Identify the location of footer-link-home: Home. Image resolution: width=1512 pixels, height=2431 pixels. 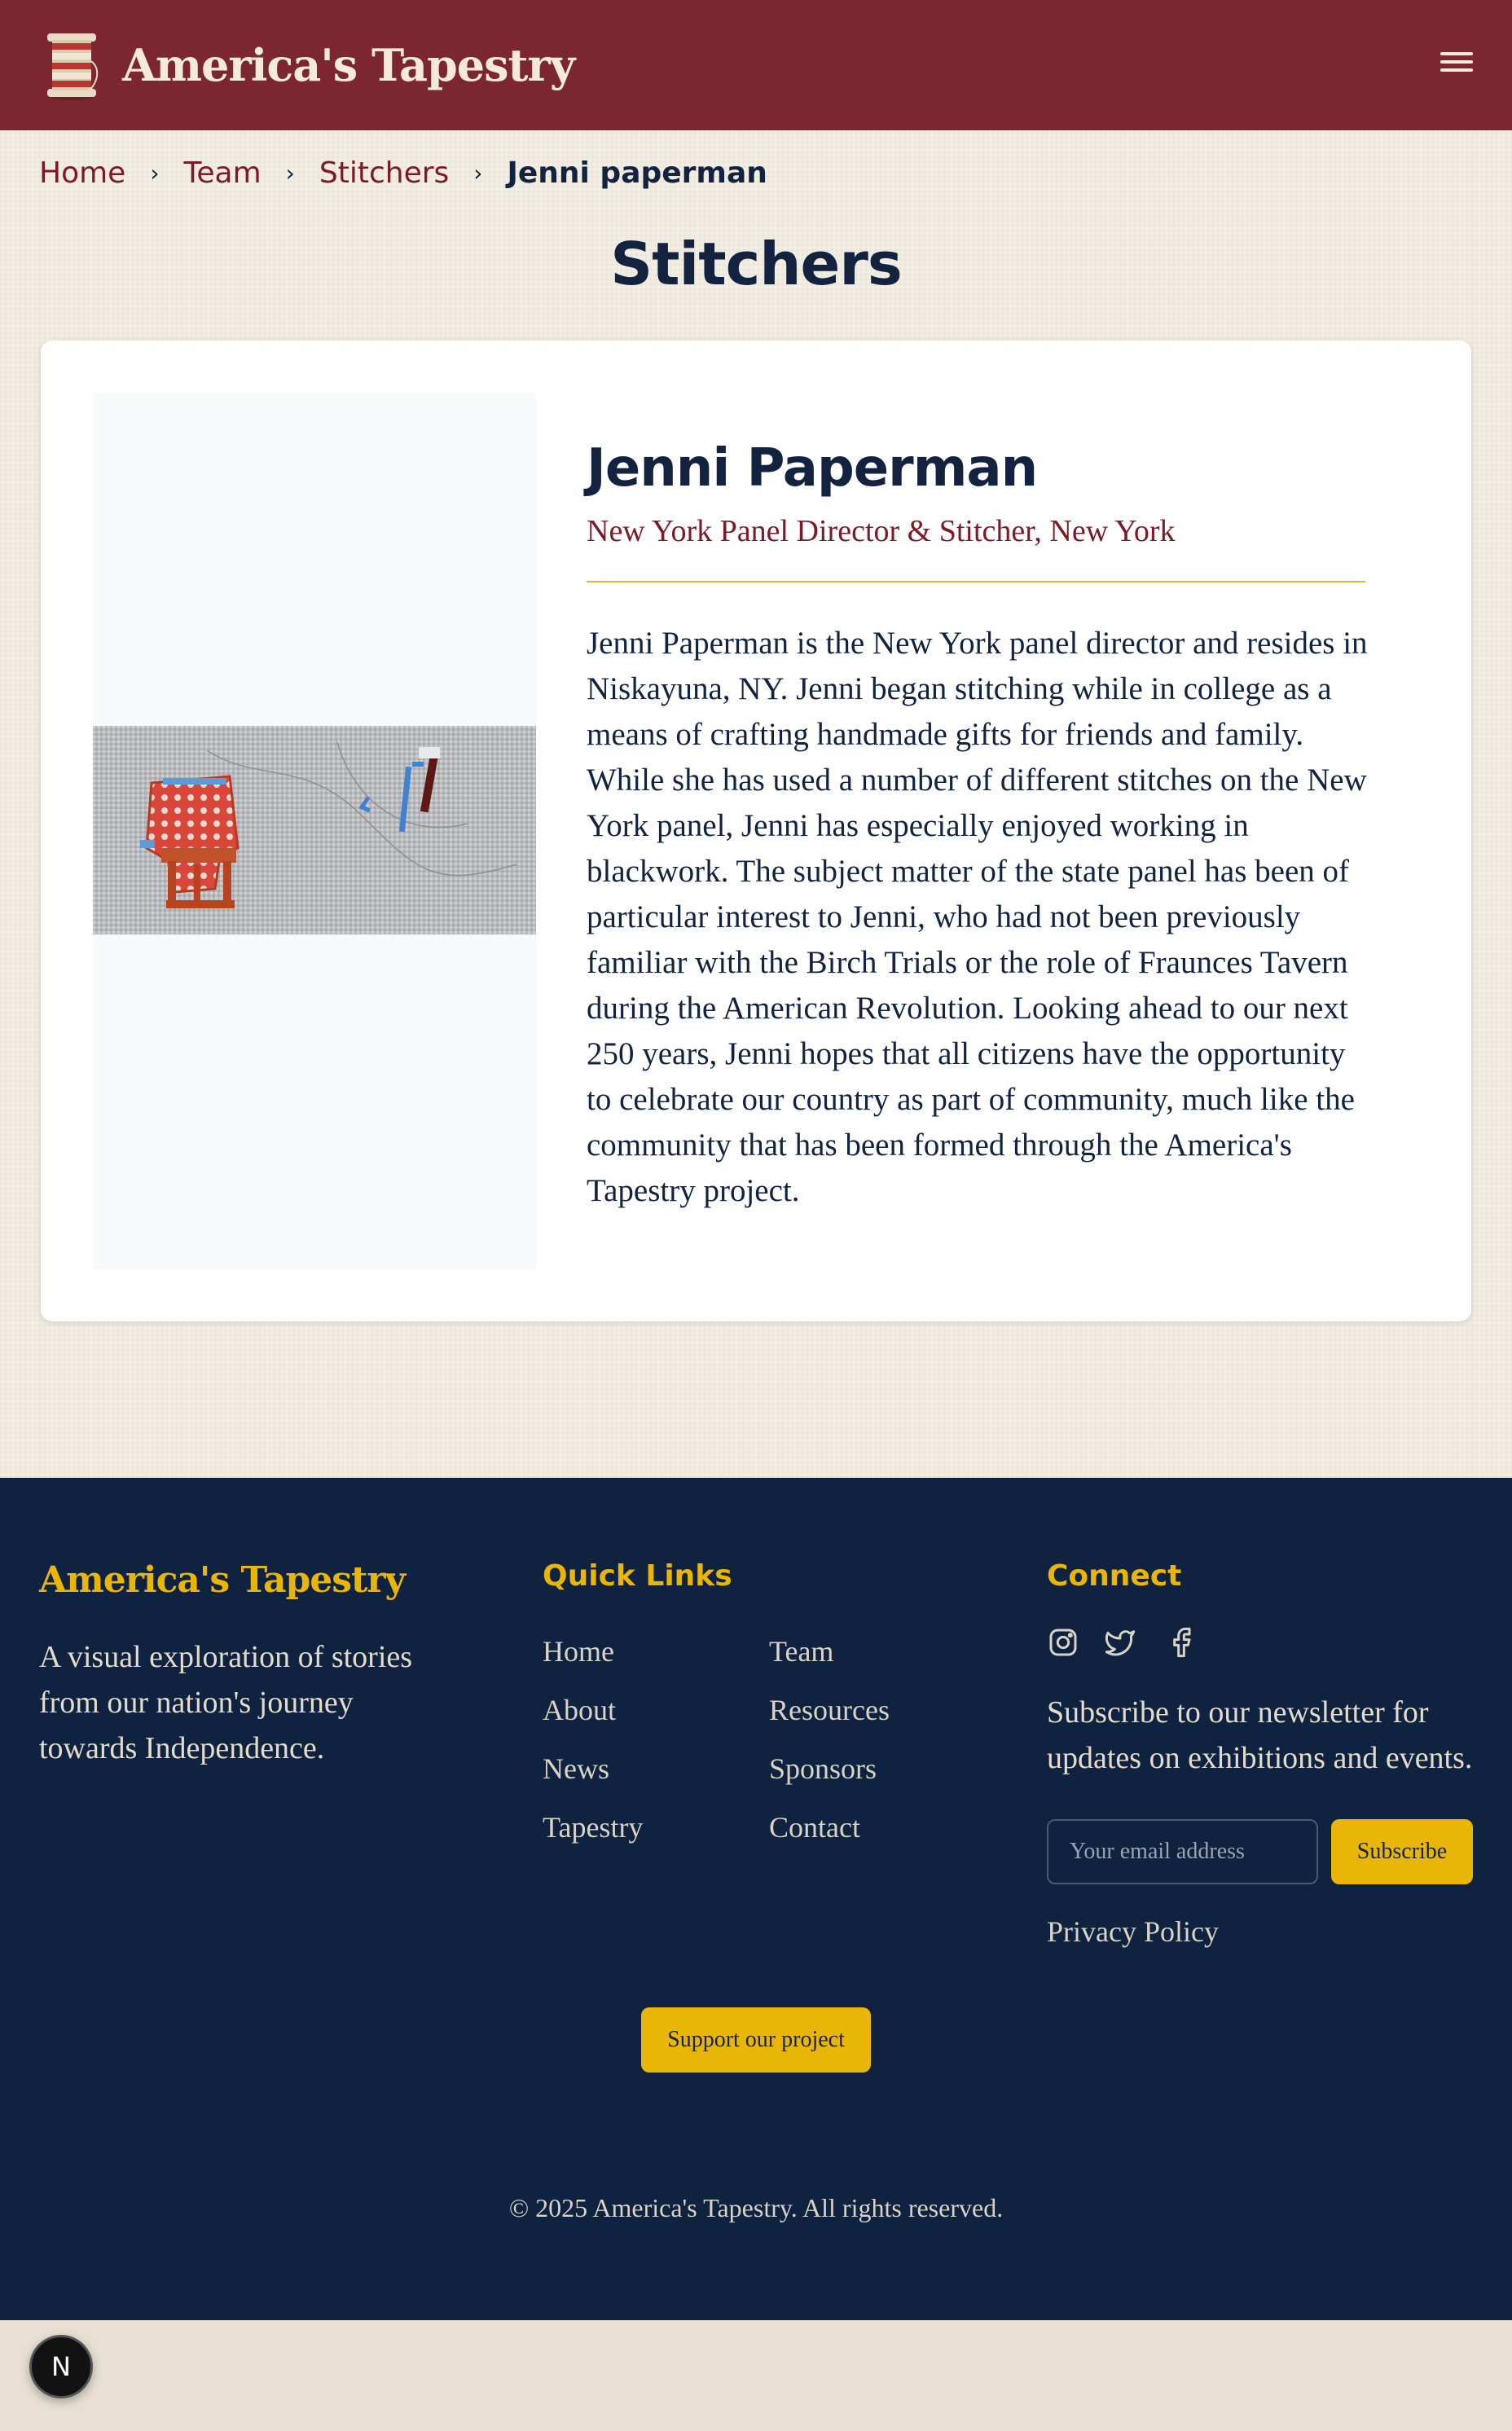
(578, 1651).